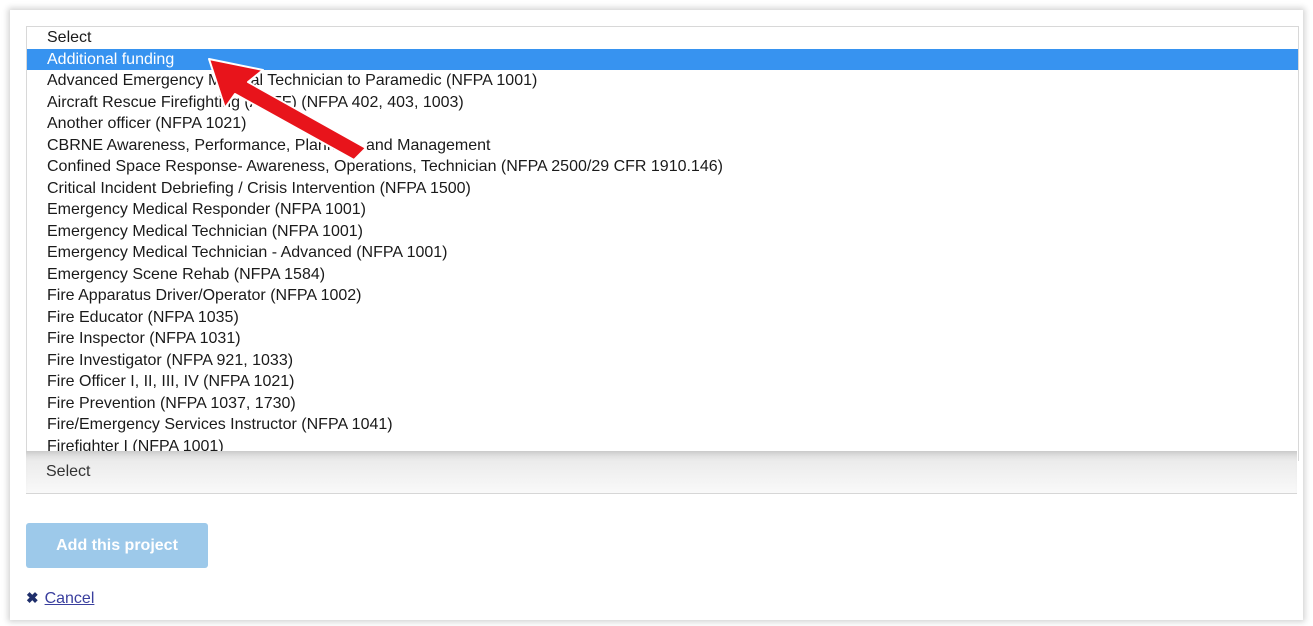  What do you see at coordinates (662, 59) in the screenshot?
I see `option-additional-funding: Additional funding` at bounding box center [662, 59].